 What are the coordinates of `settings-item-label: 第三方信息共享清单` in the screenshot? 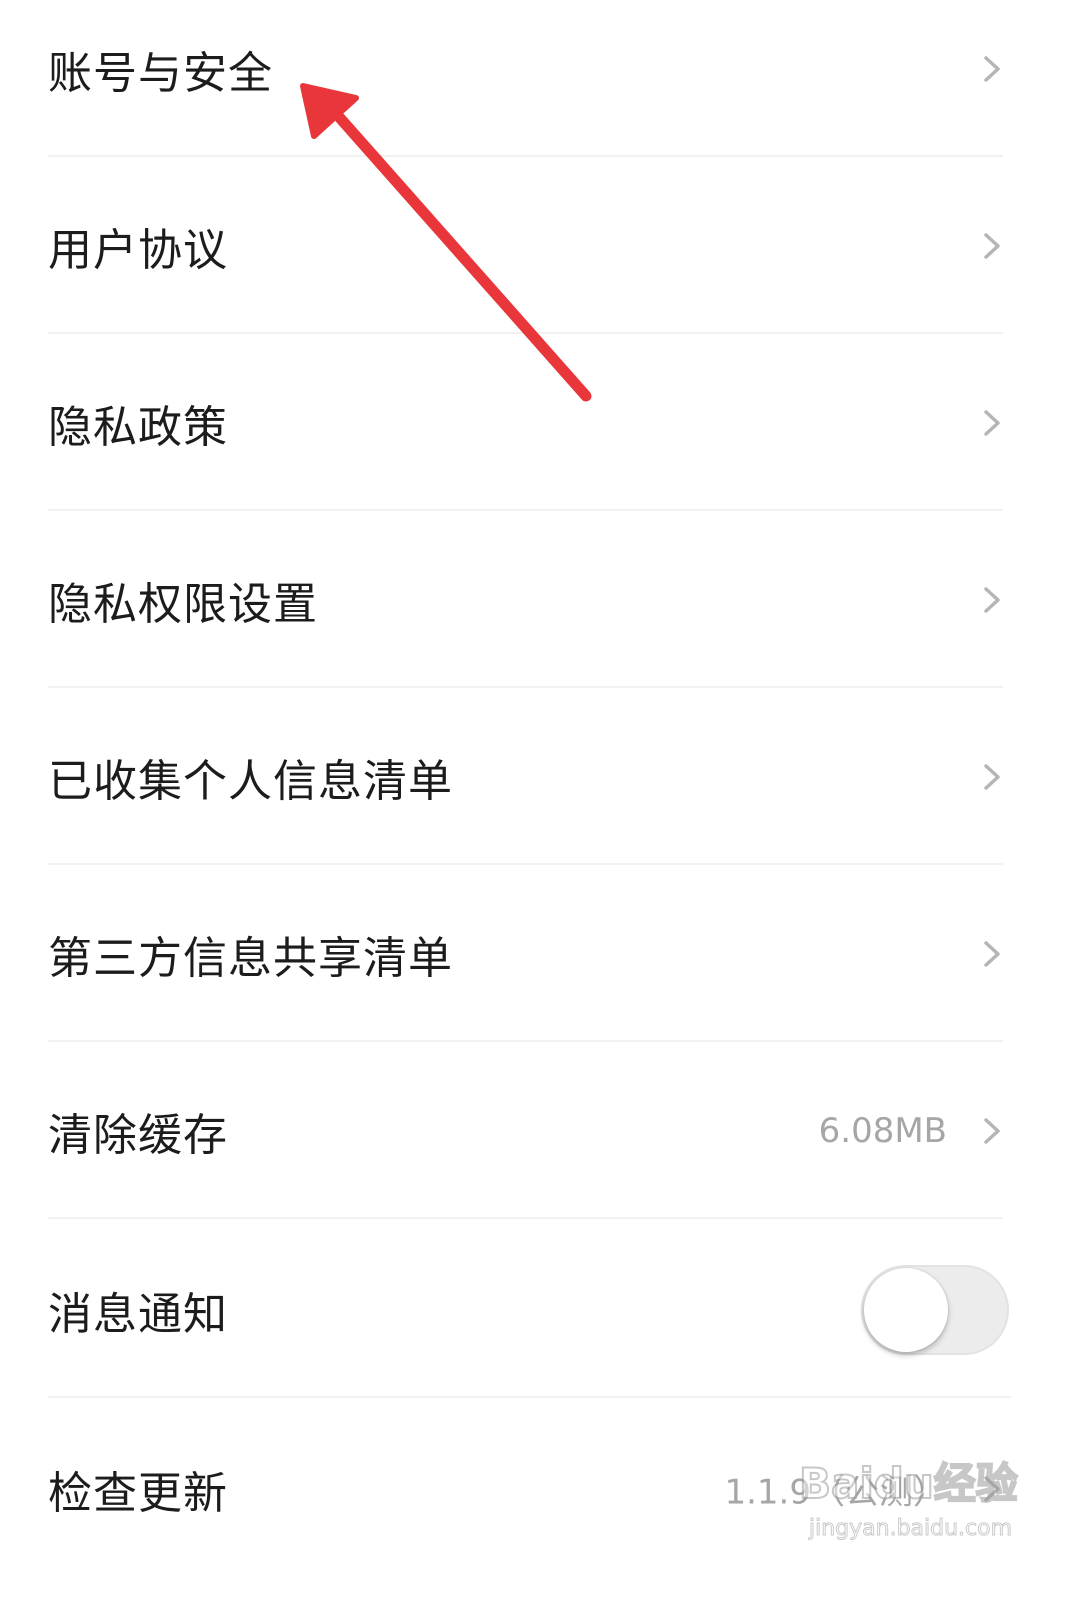 It's located at (250, 958).